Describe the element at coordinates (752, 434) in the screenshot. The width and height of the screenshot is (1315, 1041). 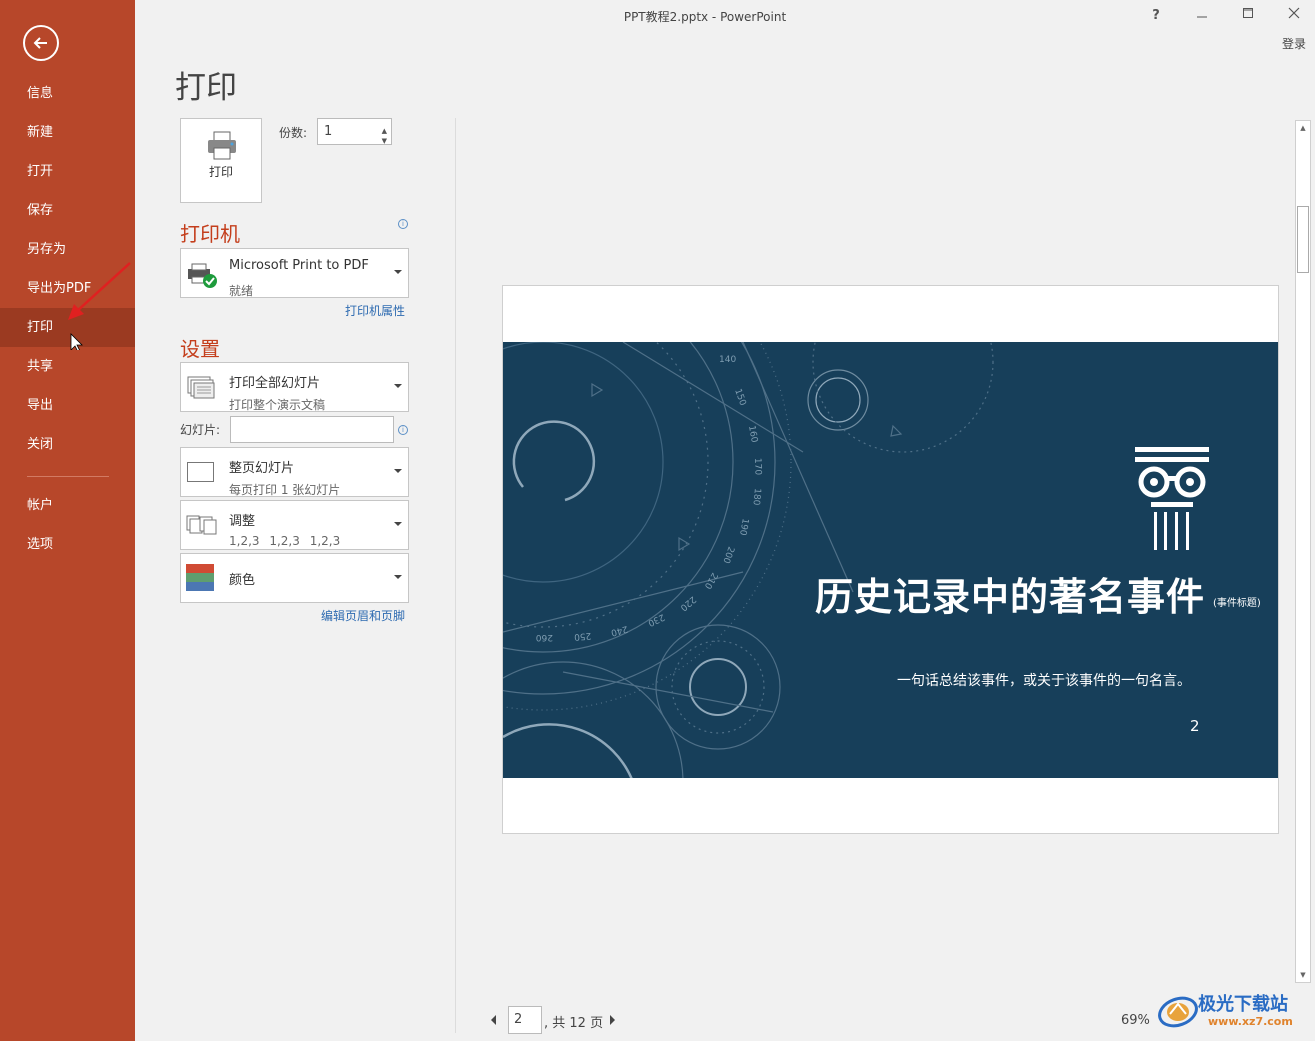
I see `dial-label: 160` at that location.